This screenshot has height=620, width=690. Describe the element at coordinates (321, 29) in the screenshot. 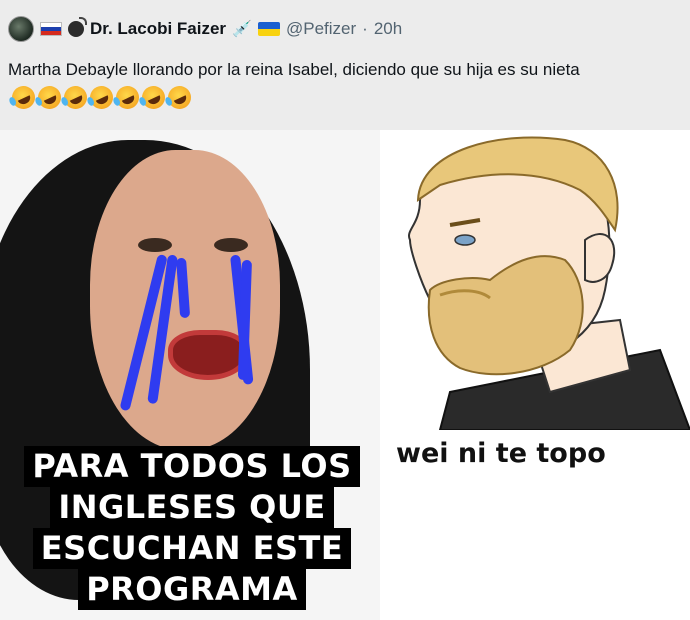

I see `handle: @Pefizer` at that location.